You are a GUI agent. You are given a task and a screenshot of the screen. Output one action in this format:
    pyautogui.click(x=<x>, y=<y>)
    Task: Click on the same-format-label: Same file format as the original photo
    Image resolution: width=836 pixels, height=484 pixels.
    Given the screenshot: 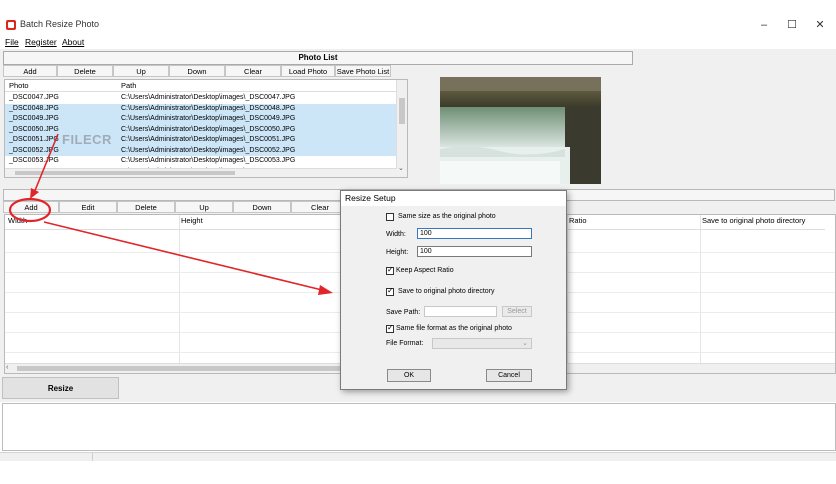 What is the action you would take?
    pyautogui.click(x=454, y=328)
    